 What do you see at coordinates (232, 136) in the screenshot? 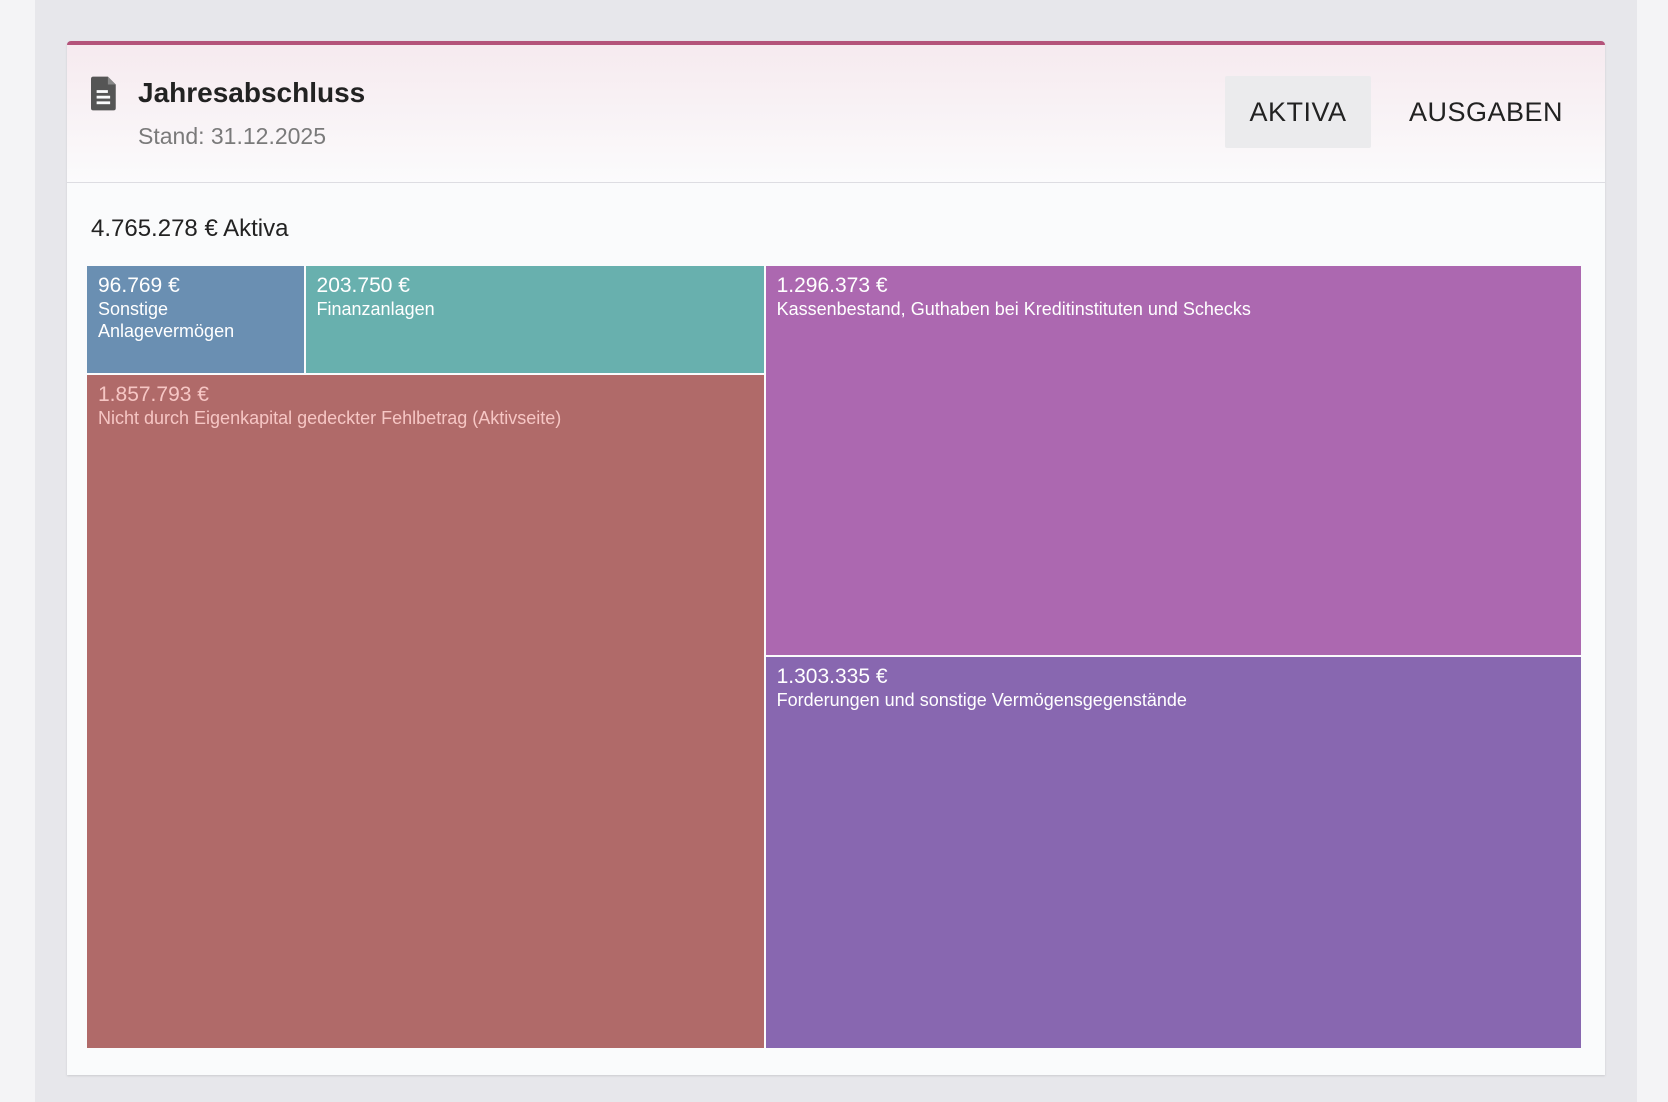
I see `page-subtitle: Stand: 31.12.2025` at bounding box center [232, 136].